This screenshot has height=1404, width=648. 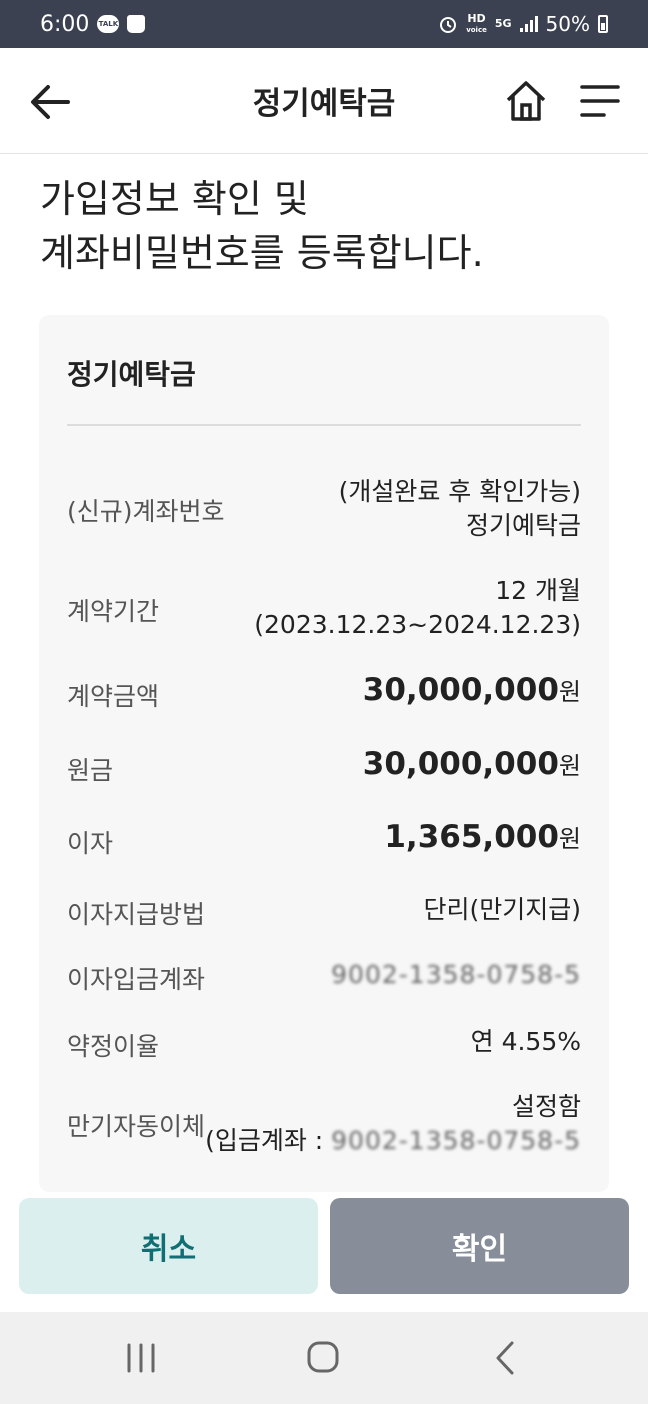 What do you see at coordinates (603, 24) in the screenshot?
I see `battery-icon` at bounding box center [603, 24].